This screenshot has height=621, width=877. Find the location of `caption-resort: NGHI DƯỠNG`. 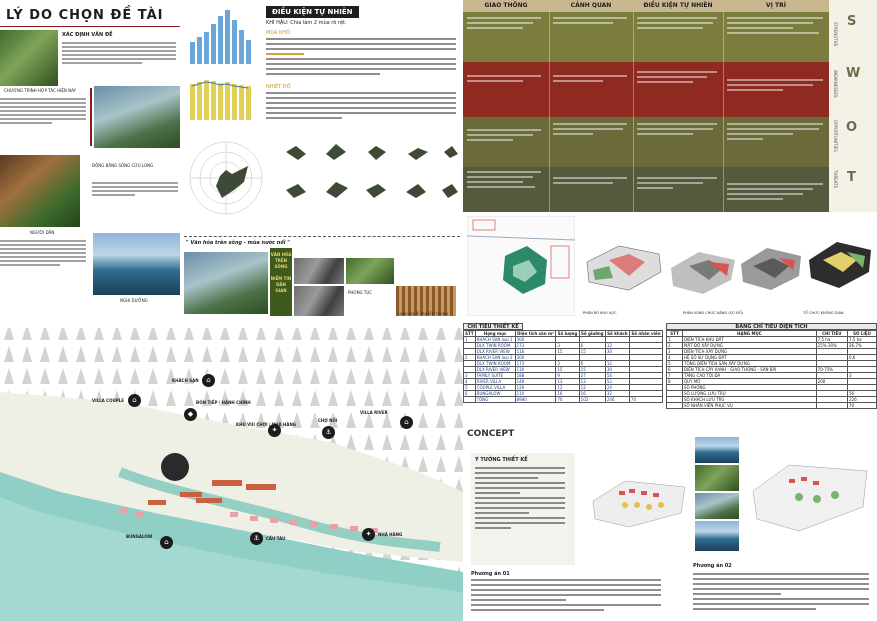

caption-resort: NGHI DƯỠNG is located at coordinates (134, 300).